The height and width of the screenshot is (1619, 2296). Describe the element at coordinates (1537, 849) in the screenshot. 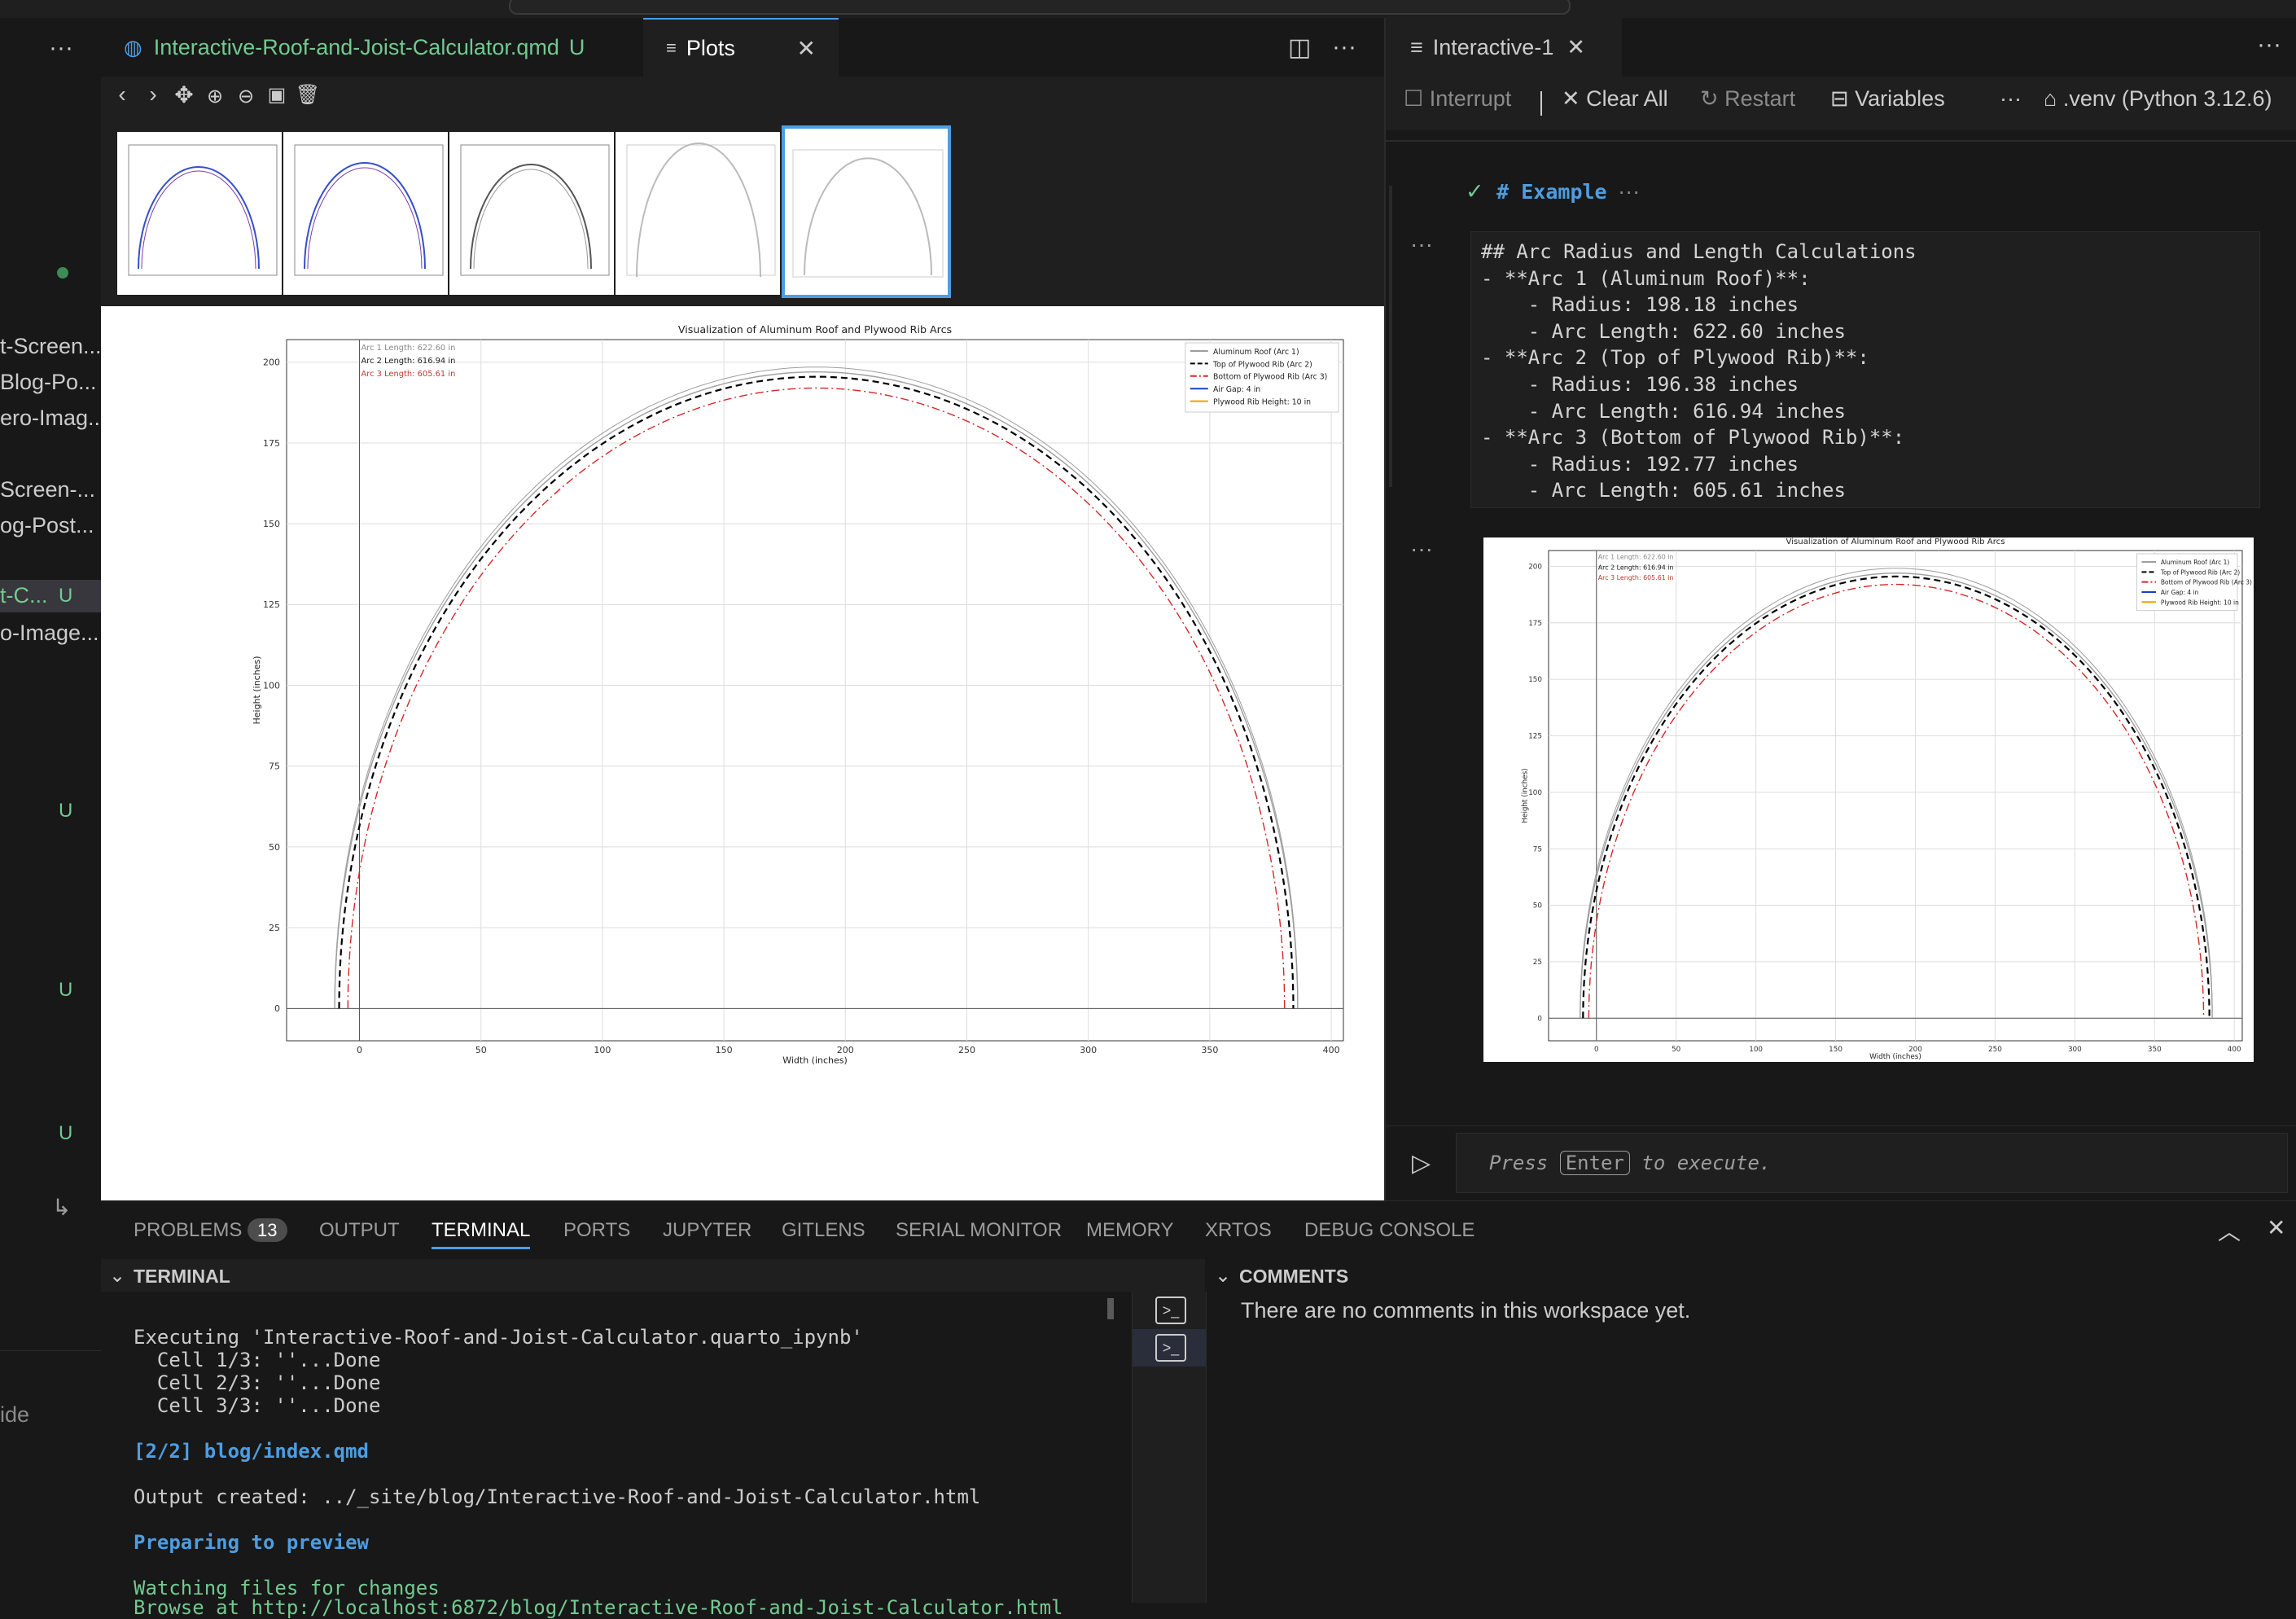

I see `y-tick-label: 75` at that location.